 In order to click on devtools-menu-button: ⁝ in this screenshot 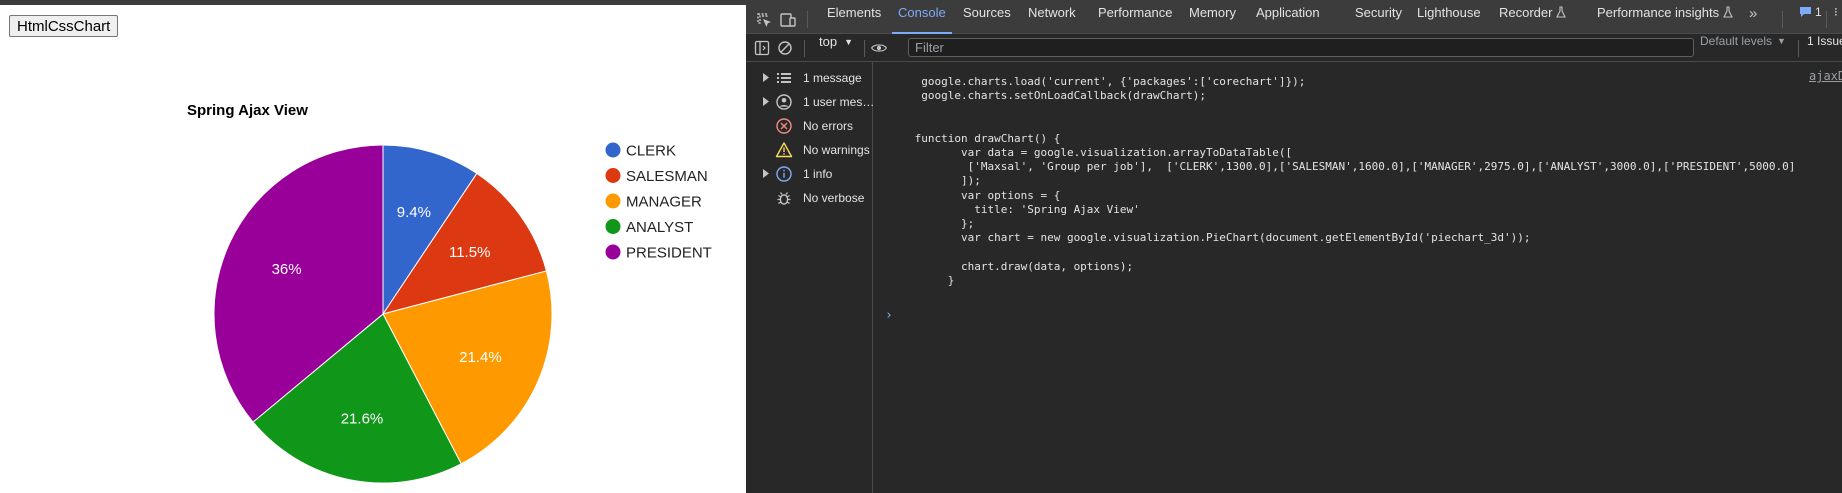, I will do `click(1836, 19)`.